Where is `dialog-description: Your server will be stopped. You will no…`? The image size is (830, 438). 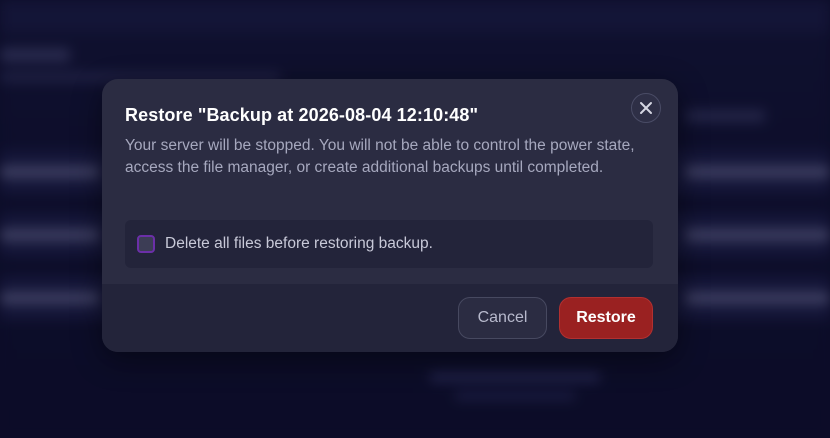
dialog-description: Your server will be stopped. You will no… is located at coordinates (380, 156).